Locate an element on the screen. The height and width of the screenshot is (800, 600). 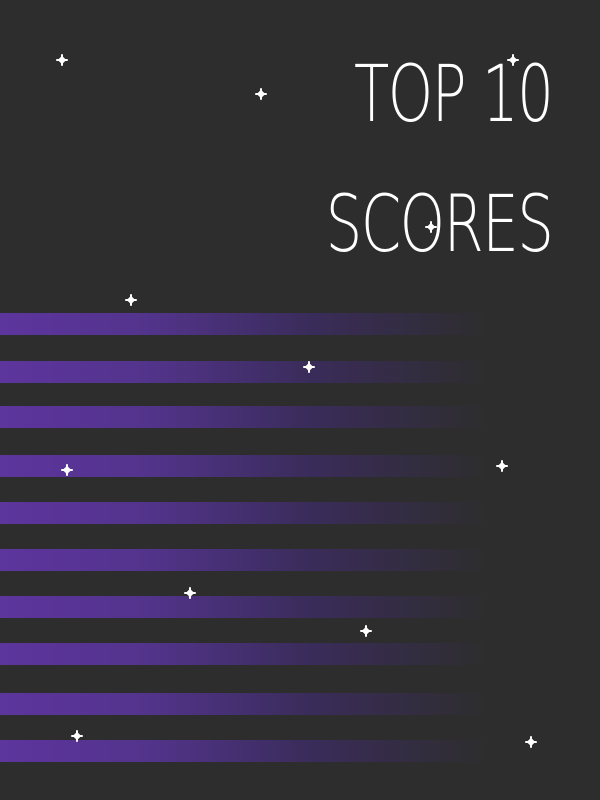
screen-title: TOP 10 SCORES is located at coordinates (439, 160).